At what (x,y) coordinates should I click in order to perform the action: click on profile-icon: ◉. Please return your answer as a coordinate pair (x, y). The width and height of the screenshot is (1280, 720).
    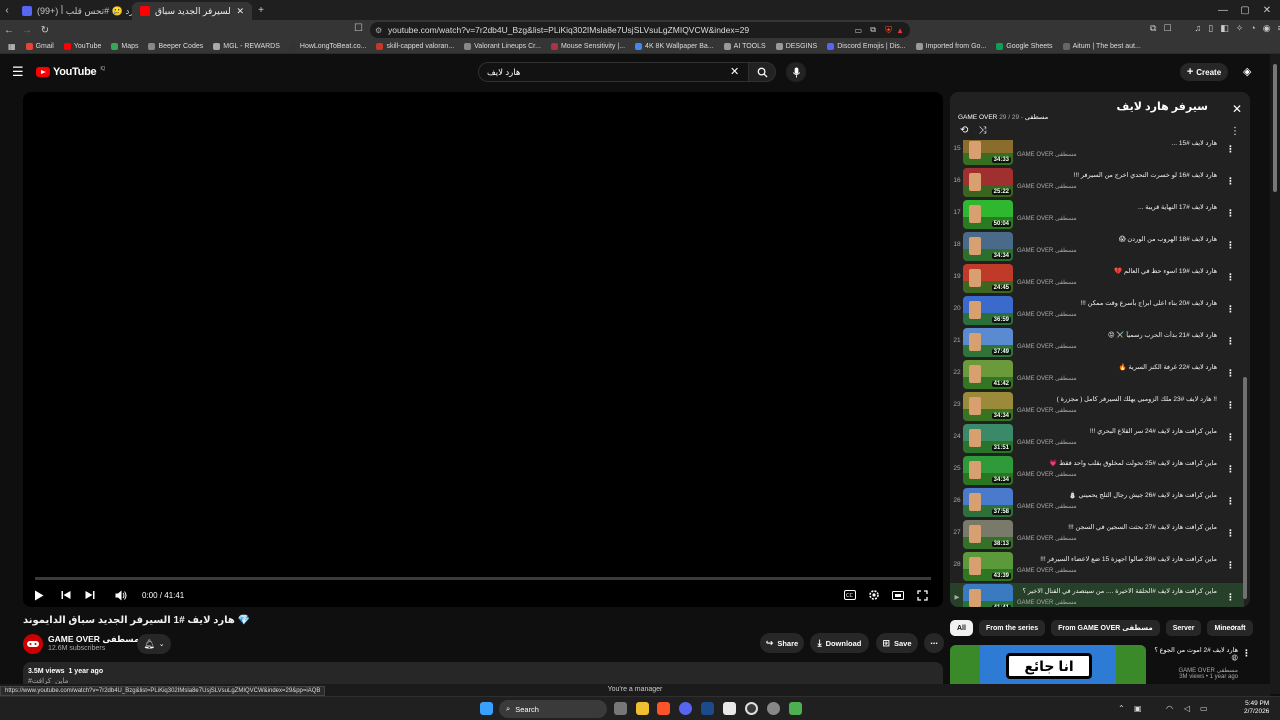
    Looking at the image, I should click on (1267, 28).